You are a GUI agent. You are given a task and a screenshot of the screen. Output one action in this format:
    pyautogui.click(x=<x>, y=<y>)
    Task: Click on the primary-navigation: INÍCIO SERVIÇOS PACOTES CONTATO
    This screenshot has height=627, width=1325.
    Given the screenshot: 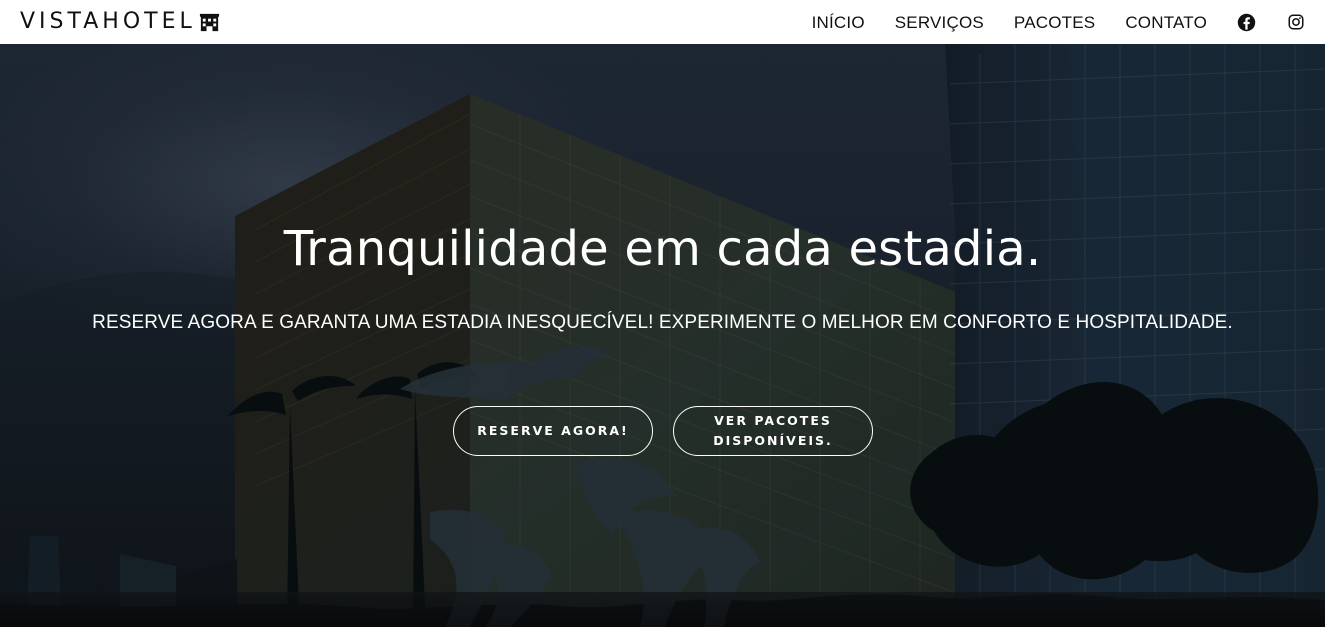 What is the action you would take?
    pyautogui.click(x=1058, y=22)
    